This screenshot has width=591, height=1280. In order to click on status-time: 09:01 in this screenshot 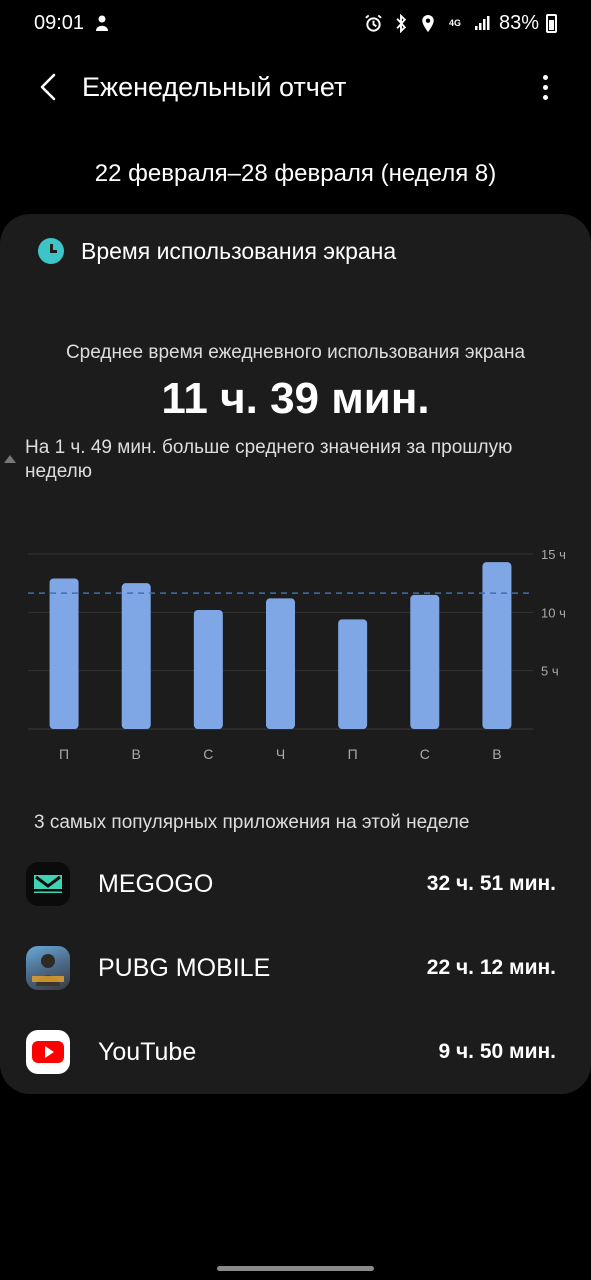, I will do `click(59, 22)`.